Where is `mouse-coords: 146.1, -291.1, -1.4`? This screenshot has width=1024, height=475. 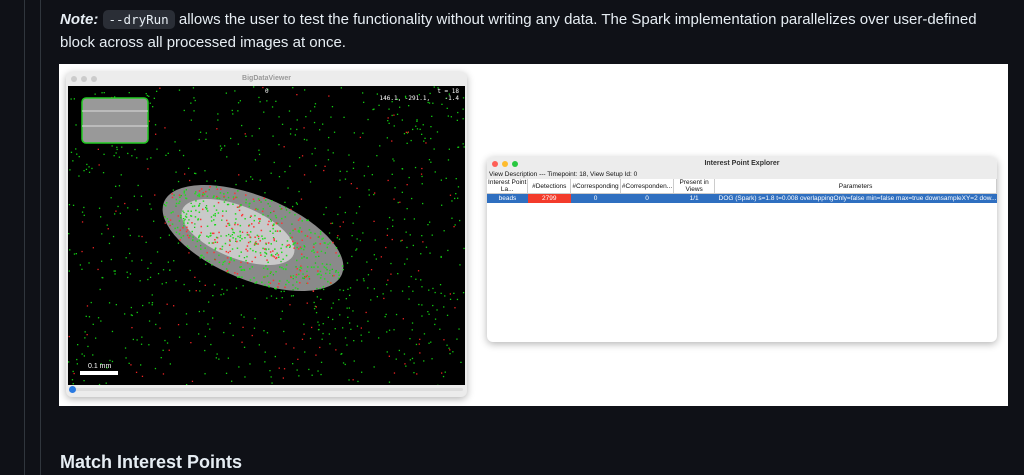 mouse-coords: 146.1, -291.1, -1.4 is located at coordinates (419, 98).